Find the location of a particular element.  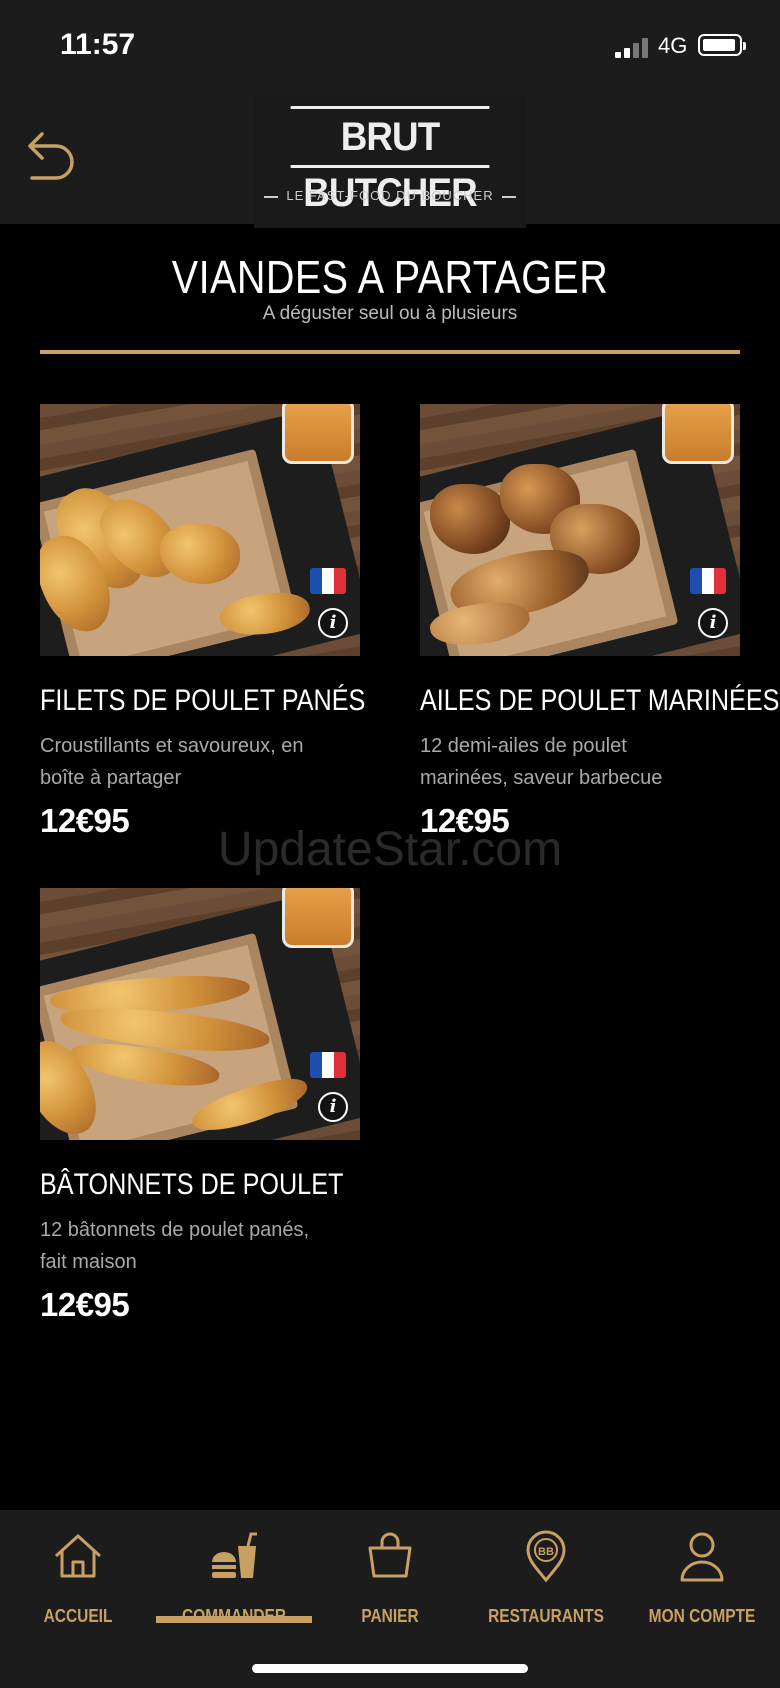

product-name: AILES DE POULET MARINÉES is located at coordinates (600, 700).